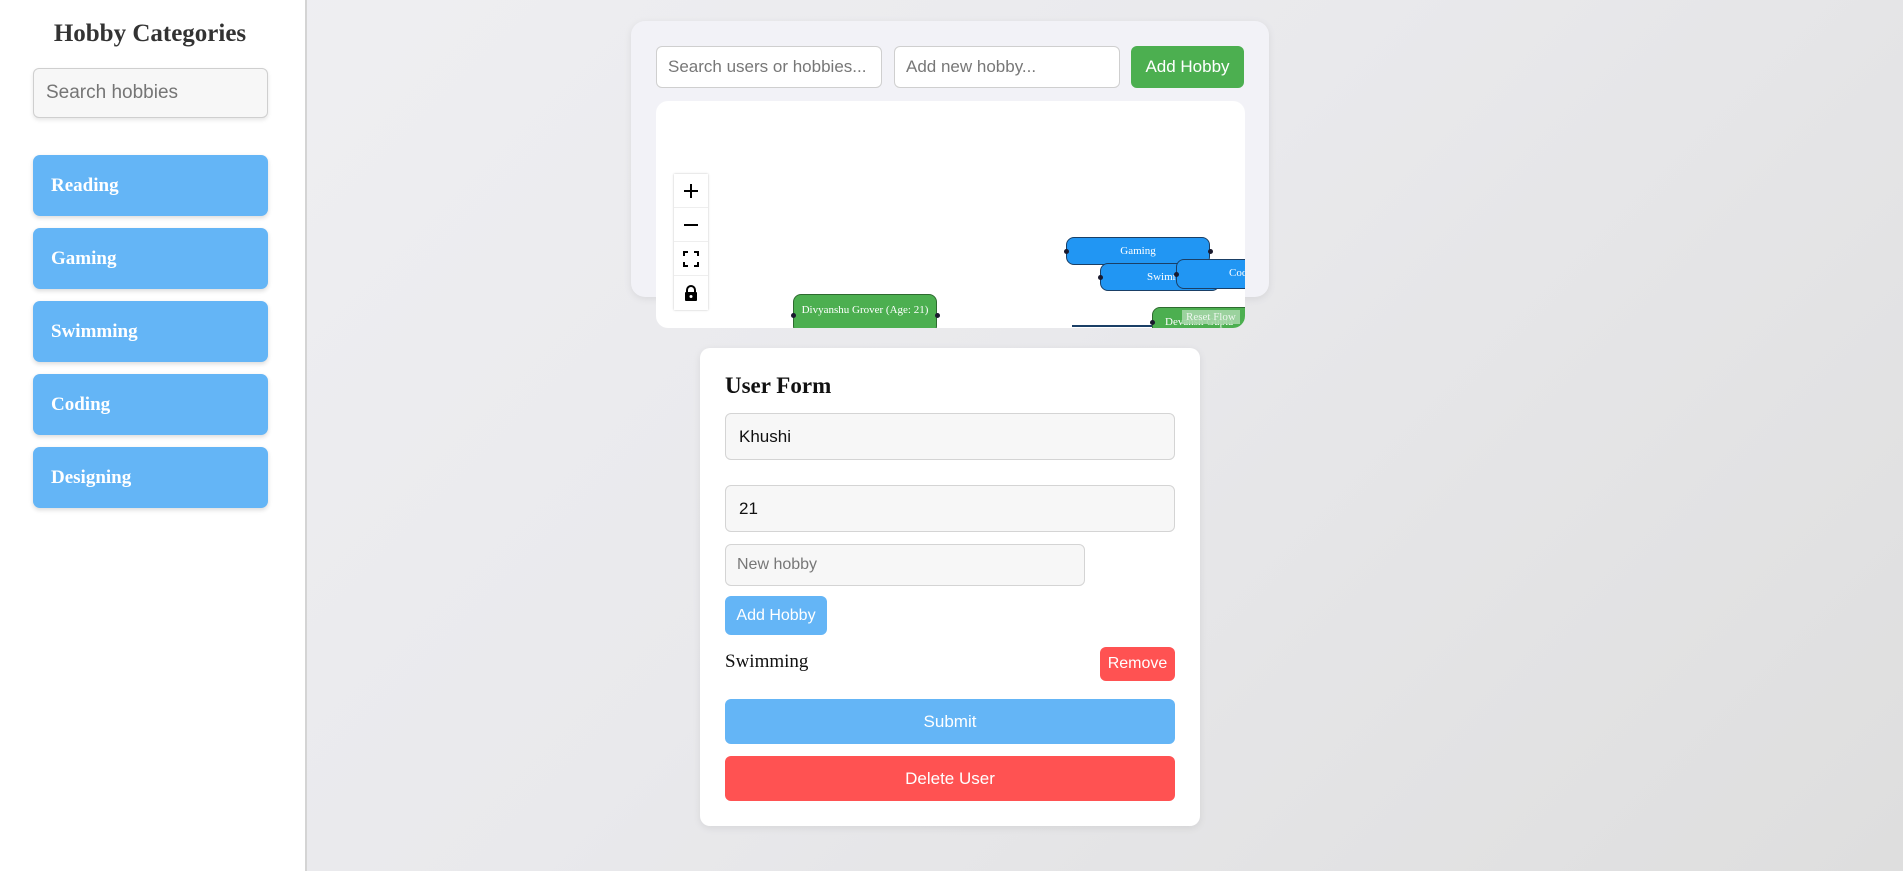 The image size is (1903, 871). Describe the element at coordinates (950, 778) in the screenshot. I see `delete-user-button: Delete User` at that location.